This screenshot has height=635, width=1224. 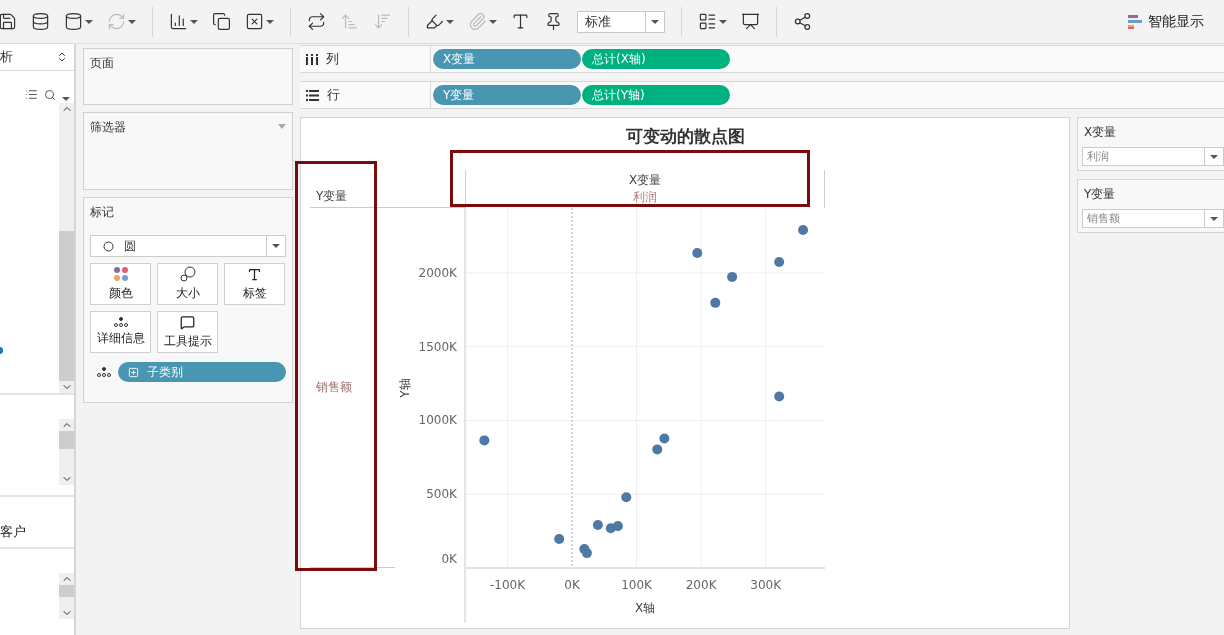 What do you see at coordinates (187, 322) in the screenshot?
I see `speech-bubble-icon` at bounding box center [187, 322].